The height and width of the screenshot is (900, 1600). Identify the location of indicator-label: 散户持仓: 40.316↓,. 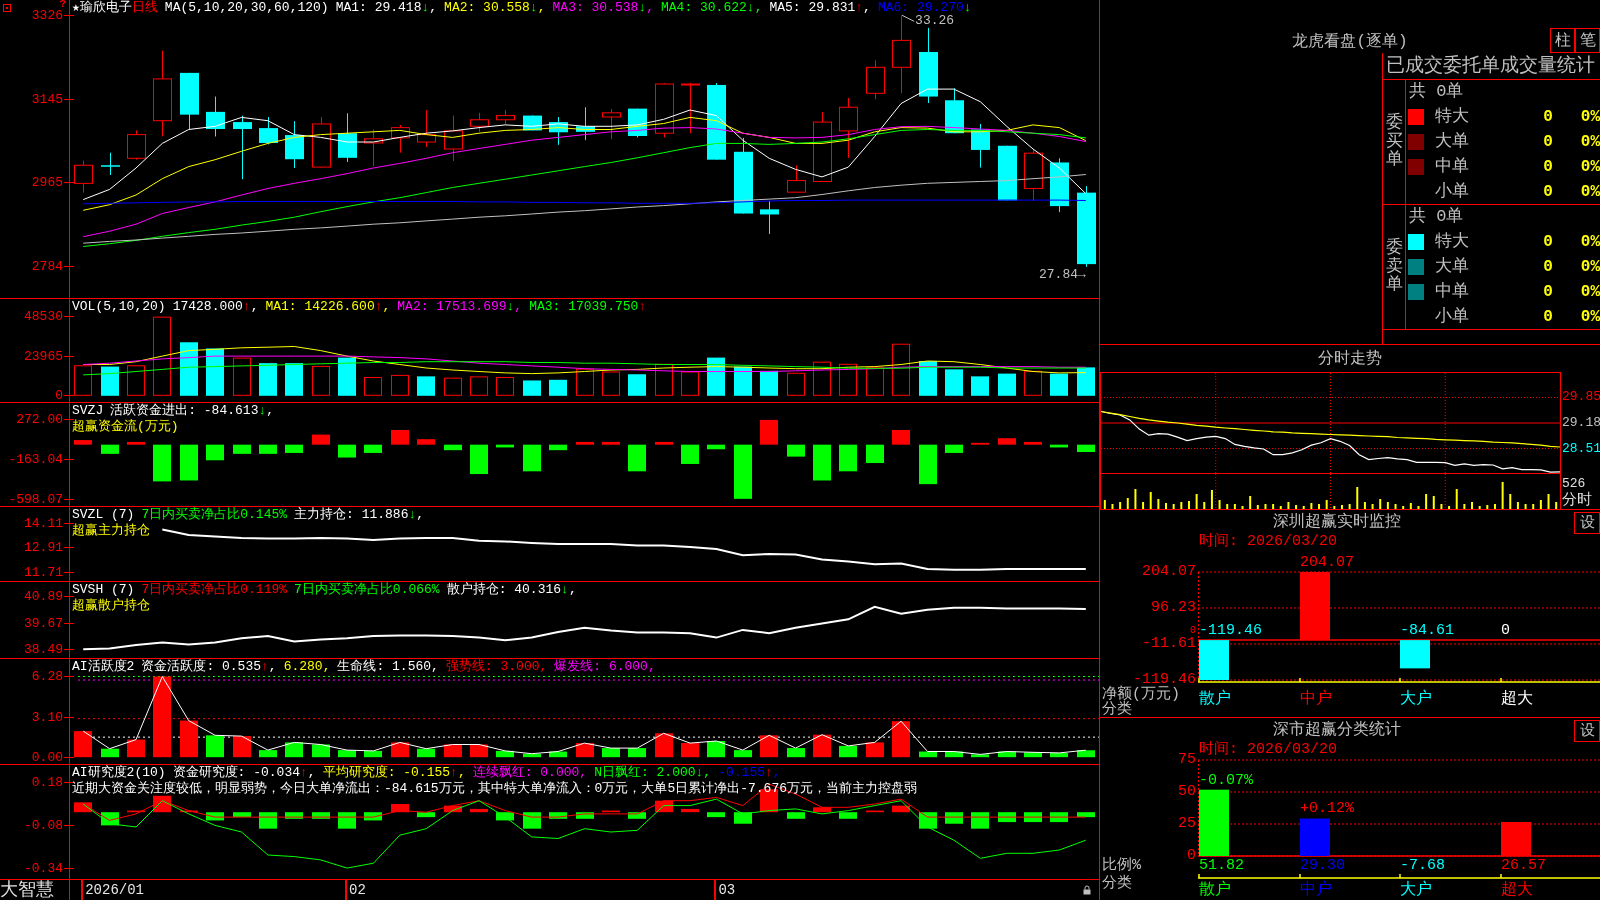
(511, 590).